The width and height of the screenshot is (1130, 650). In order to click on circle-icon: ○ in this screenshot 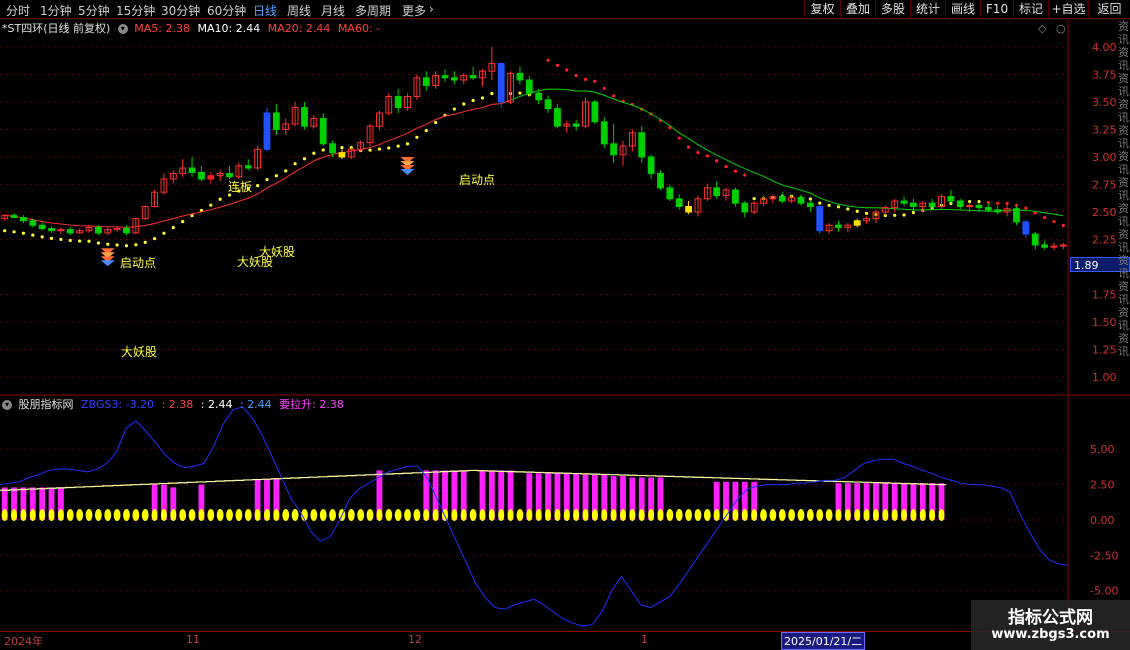, I will do `click(1061, 28)`.